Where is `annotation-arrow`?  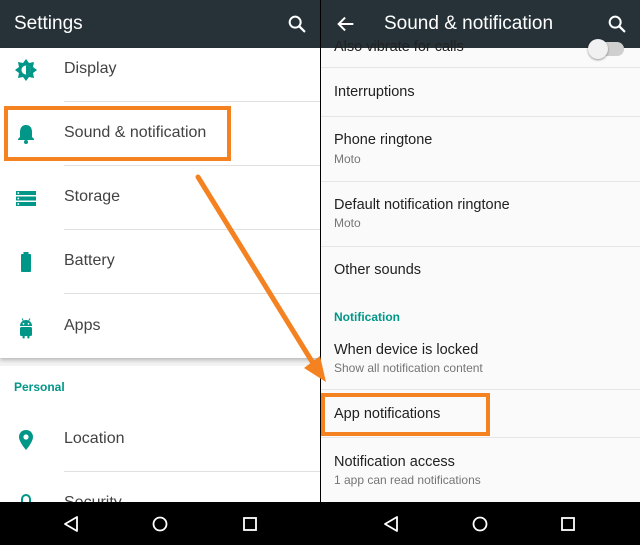
annotation-arrow is located at coordinates (260, 278).